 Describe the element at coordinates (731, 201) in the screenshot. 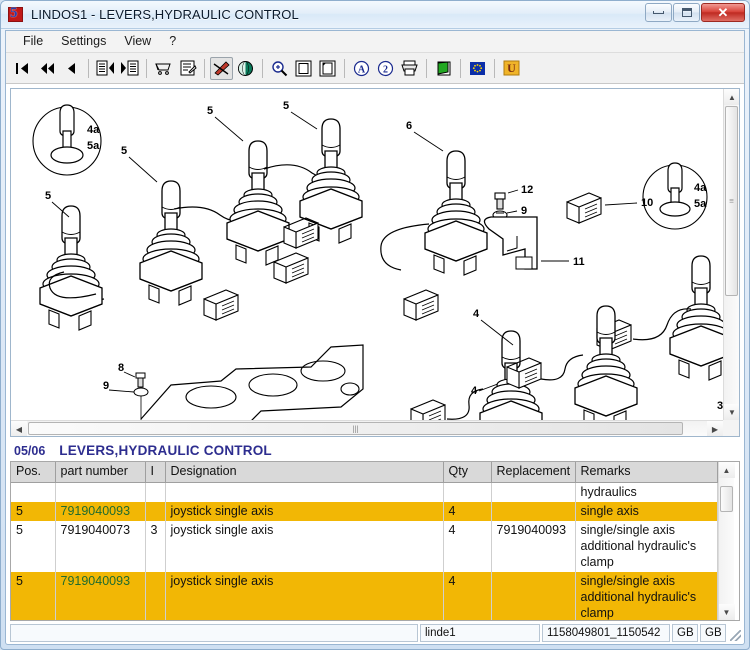

I see `diagram-vscroll-thumb: ≡` at that location.